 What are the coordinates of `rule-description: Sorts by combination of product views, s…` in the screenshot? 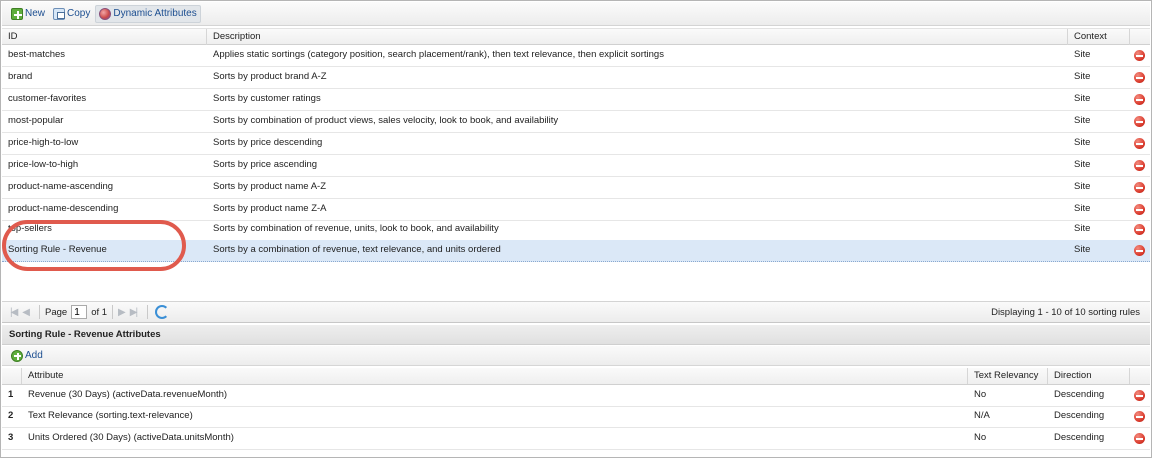 It's located at (386, 120).